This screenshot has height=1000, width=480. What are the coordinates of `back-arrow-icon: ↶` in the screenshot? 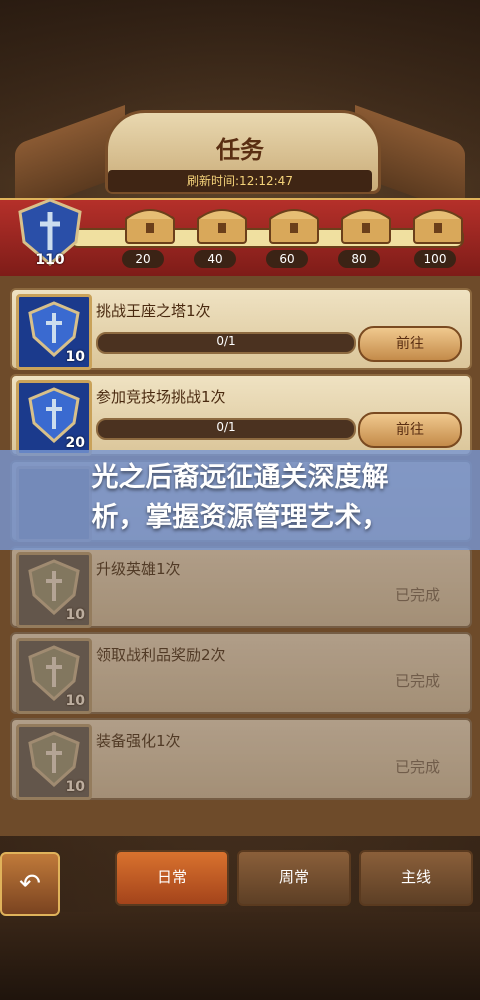 It's located at (30, 884).